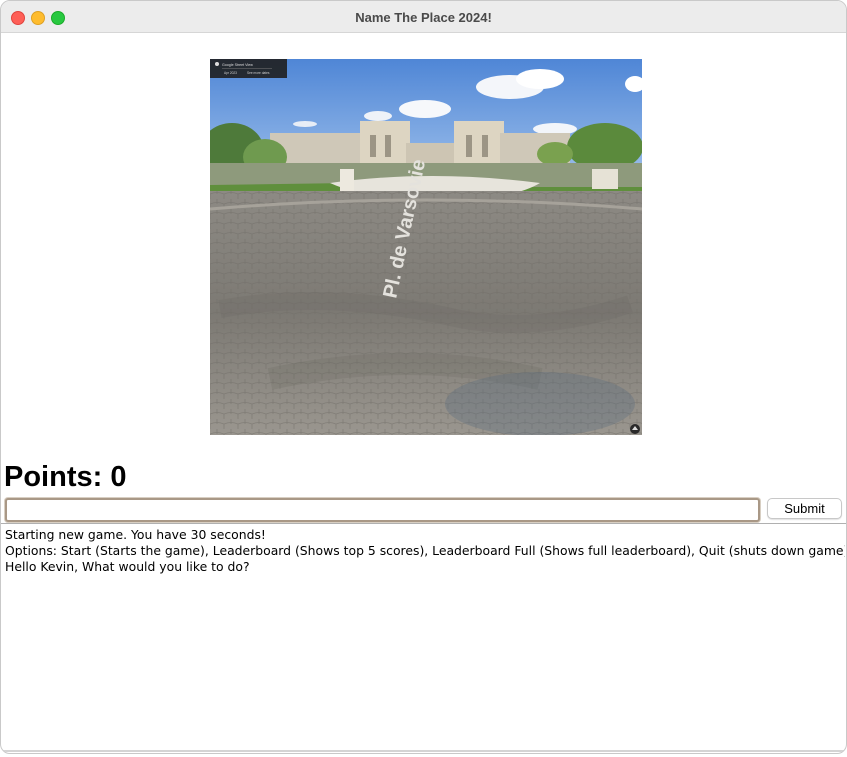  What do you see at coordinates (423, 751) in the screenshot?
I see `bottom-edge` at bounding box center [423, 751].